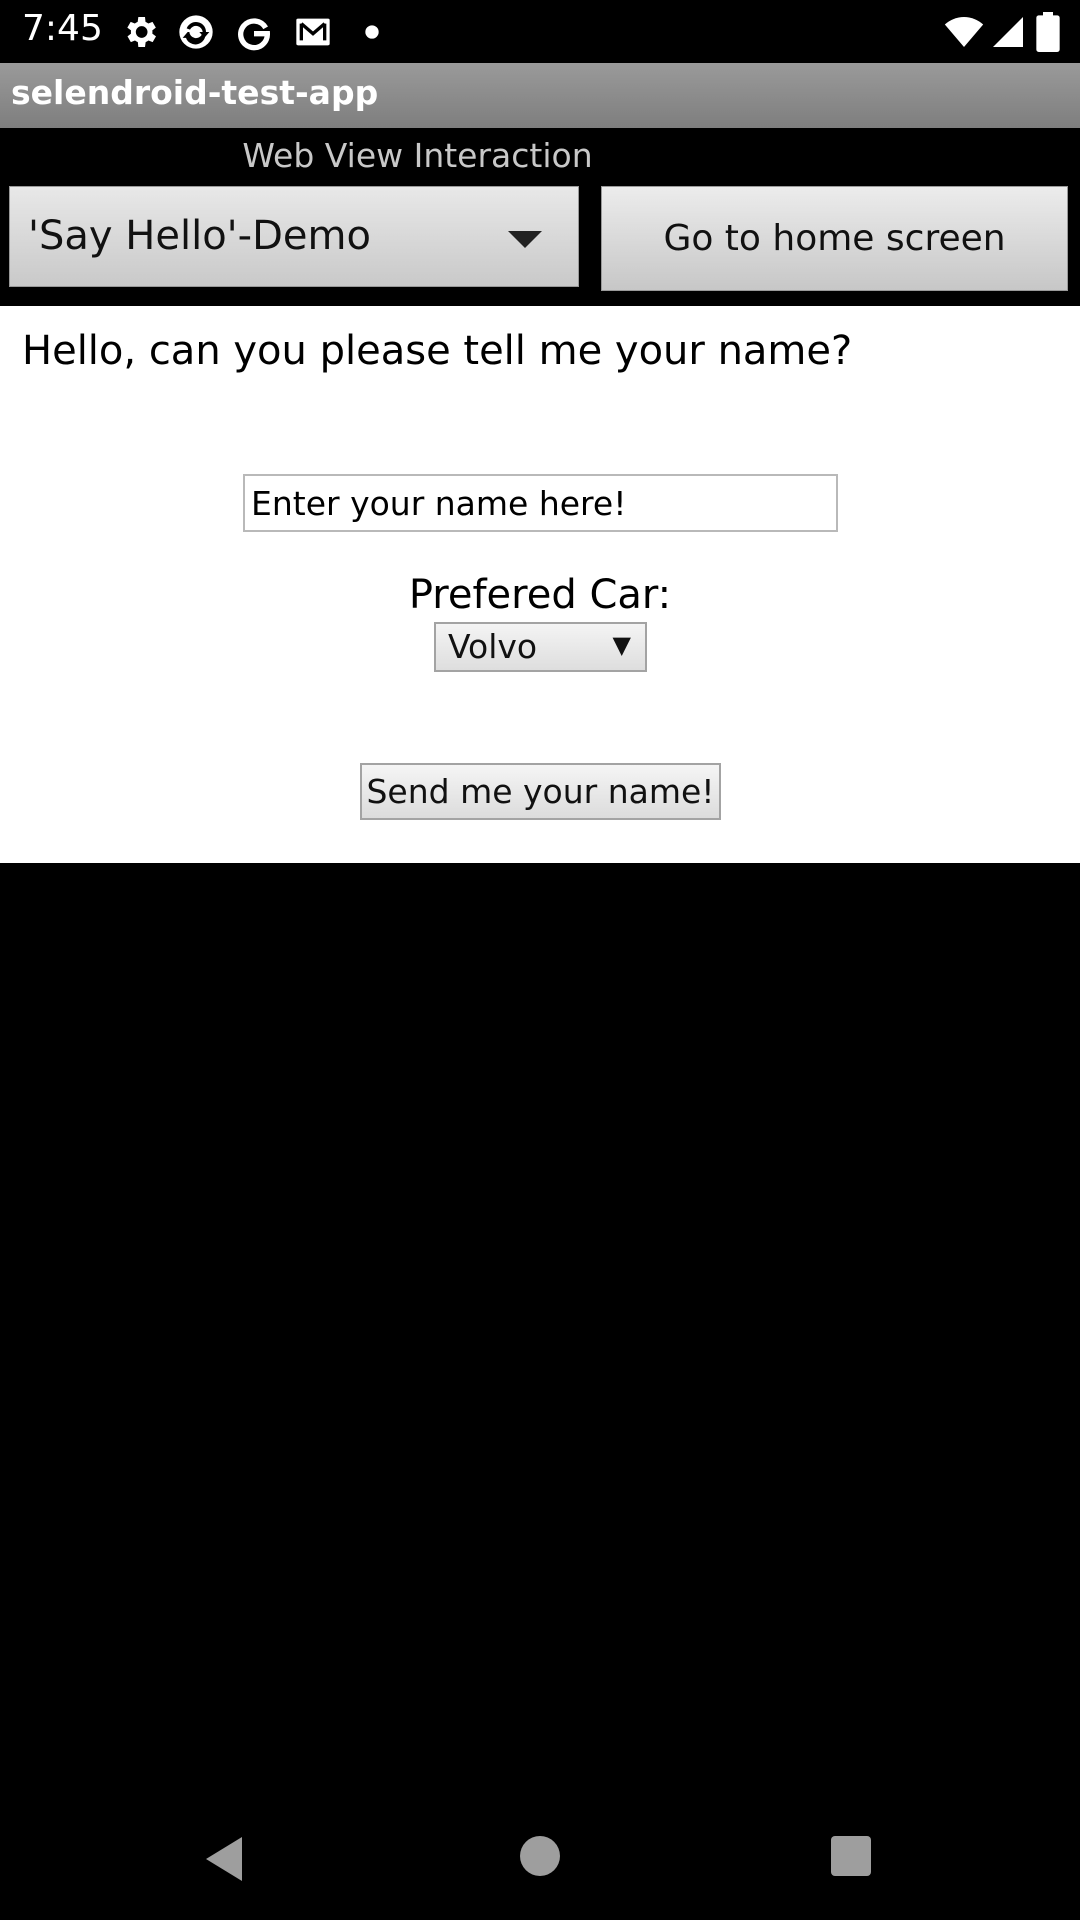 The width and height of the screenshot is (1080, 1920). What do you see at coordinates (493, 646) in the screenshot?
I see `car-select-value: Volvo` at bounding box center [493, 646].